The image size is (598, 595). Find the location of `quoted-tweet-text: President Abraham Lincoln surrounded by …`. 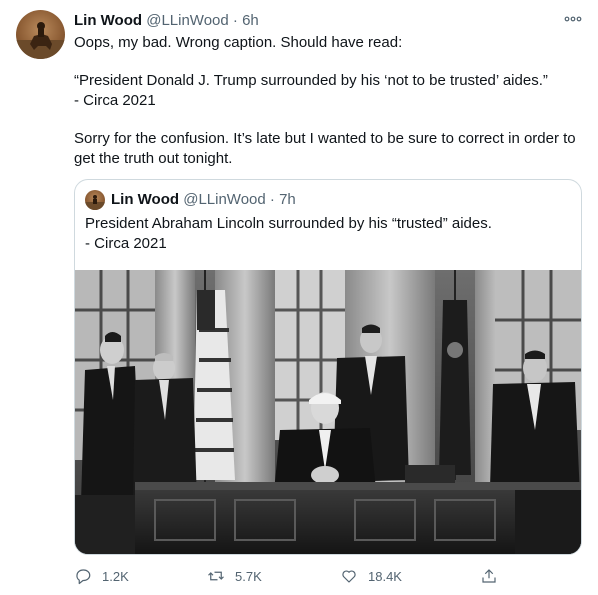

quoted-tweet-text: President Abraham Lincoln surrounded by … is located at coordinates (325, 234).